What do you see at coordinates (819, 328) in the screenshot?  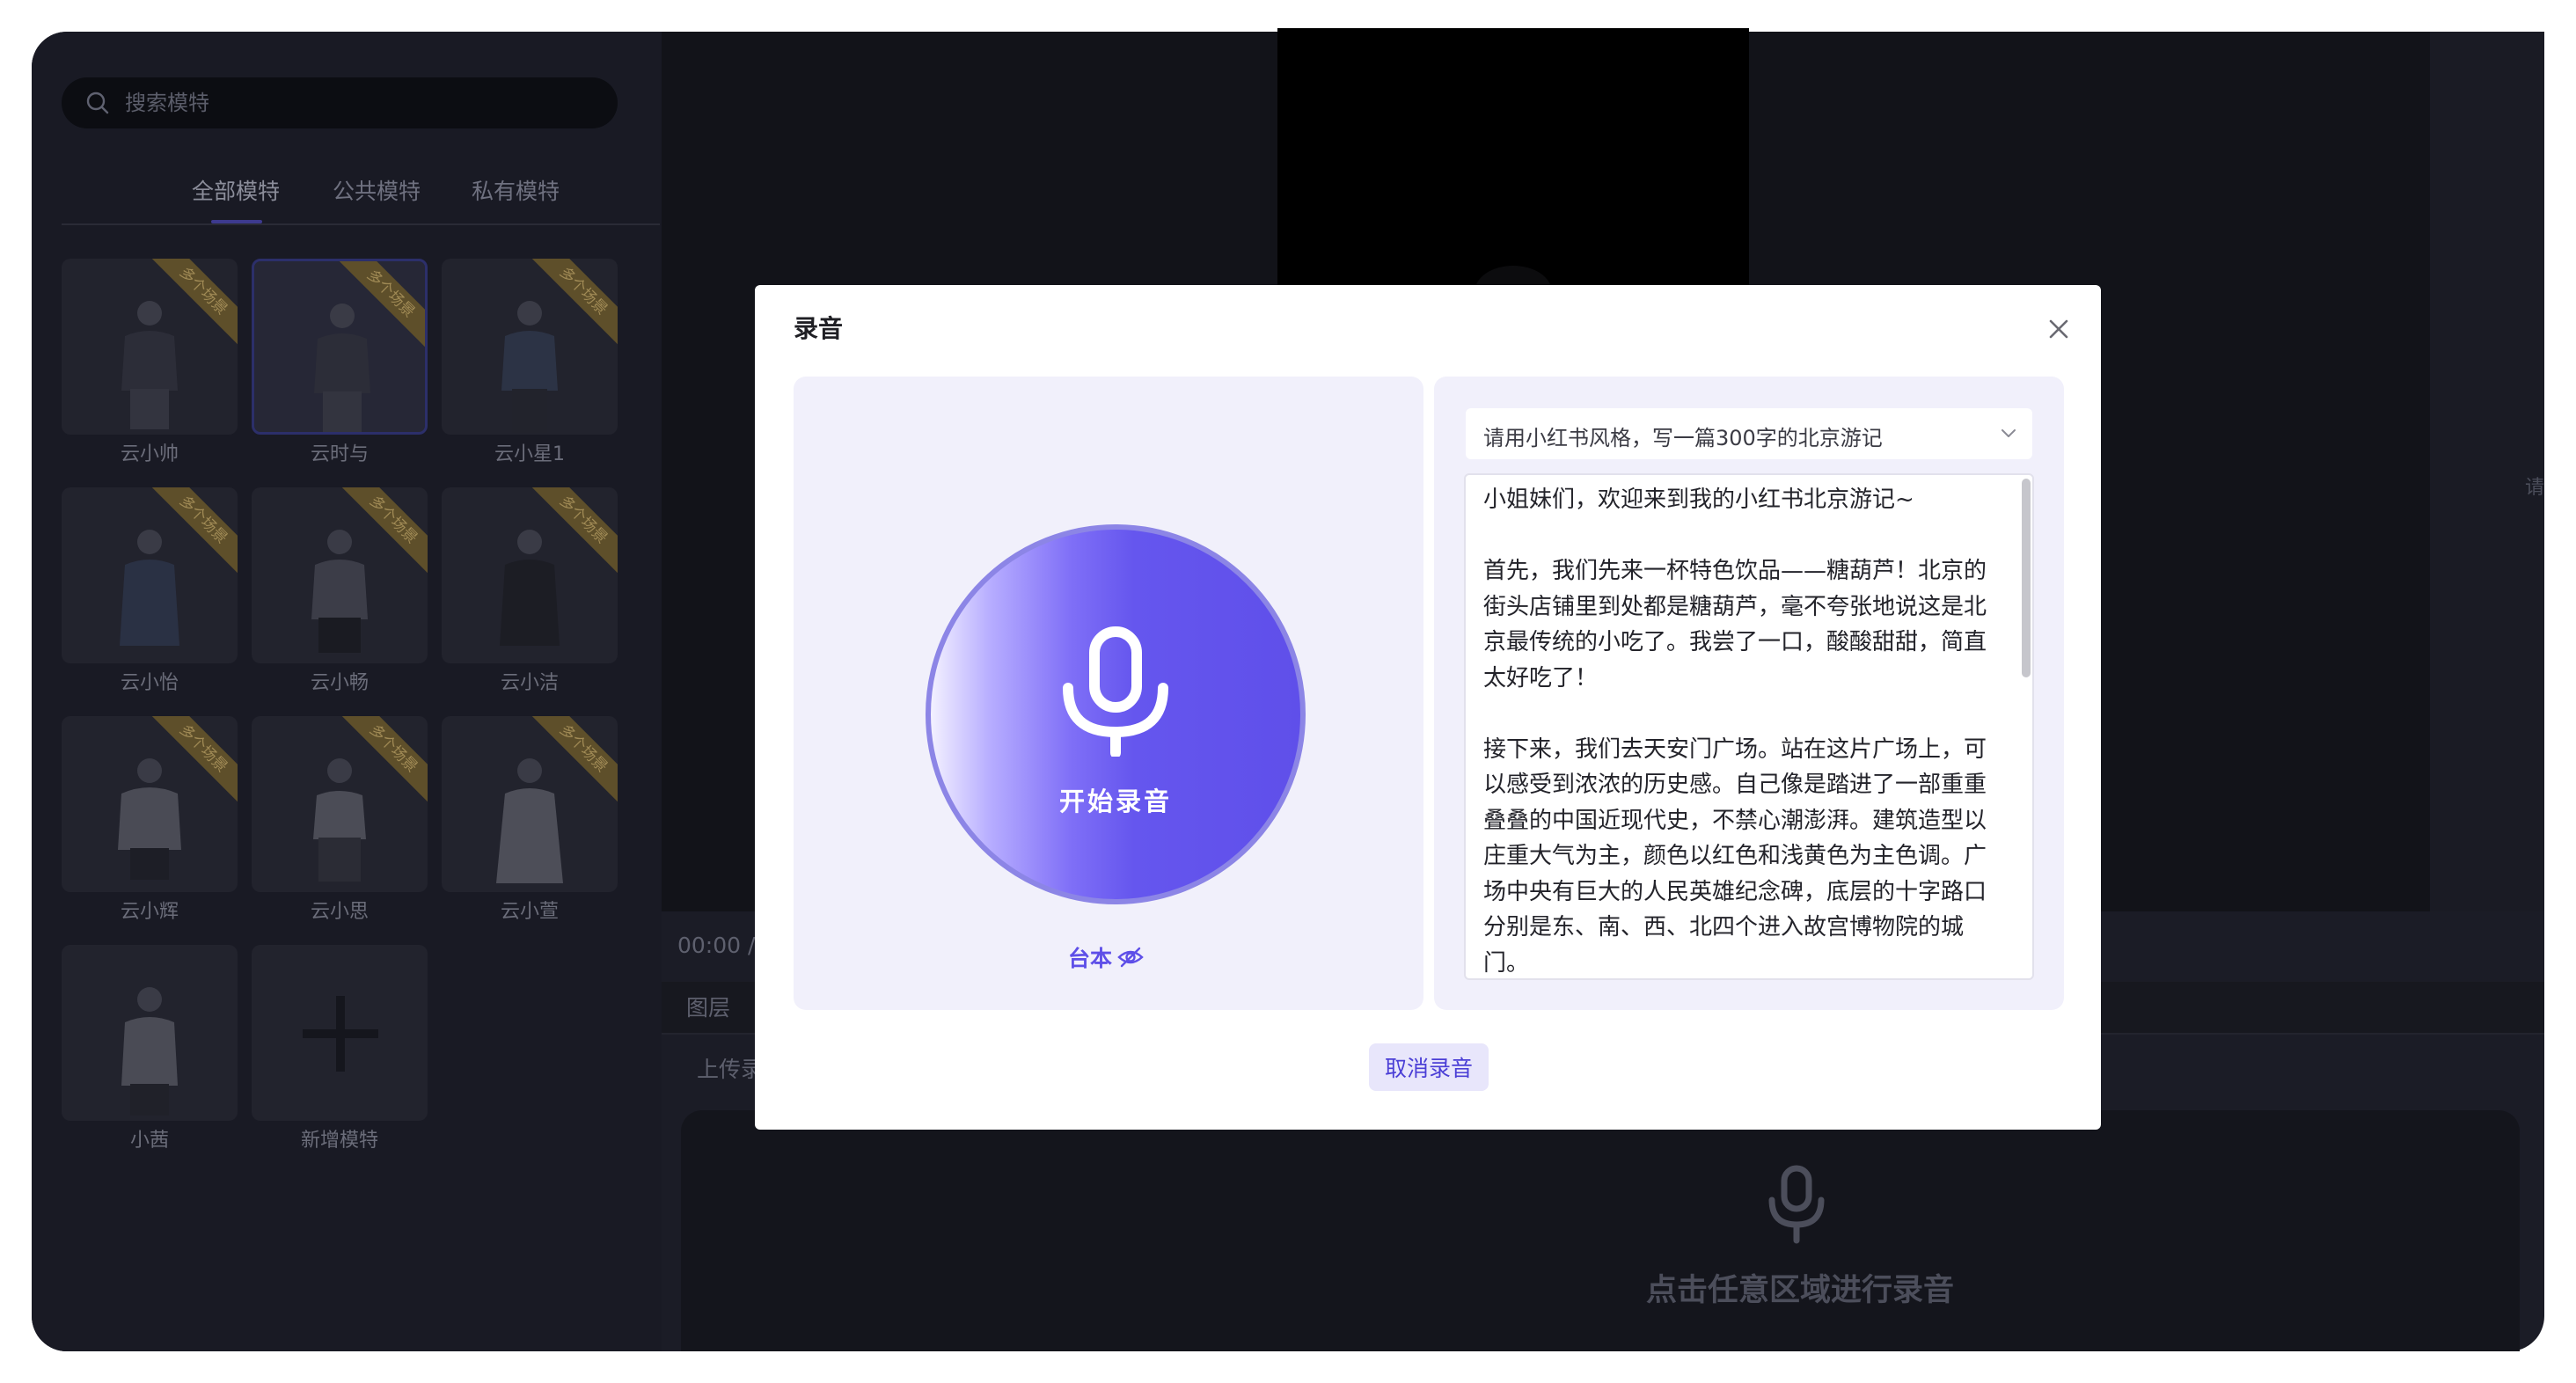 I see `dialog-title: 录音` at bounding box center [819, 328].